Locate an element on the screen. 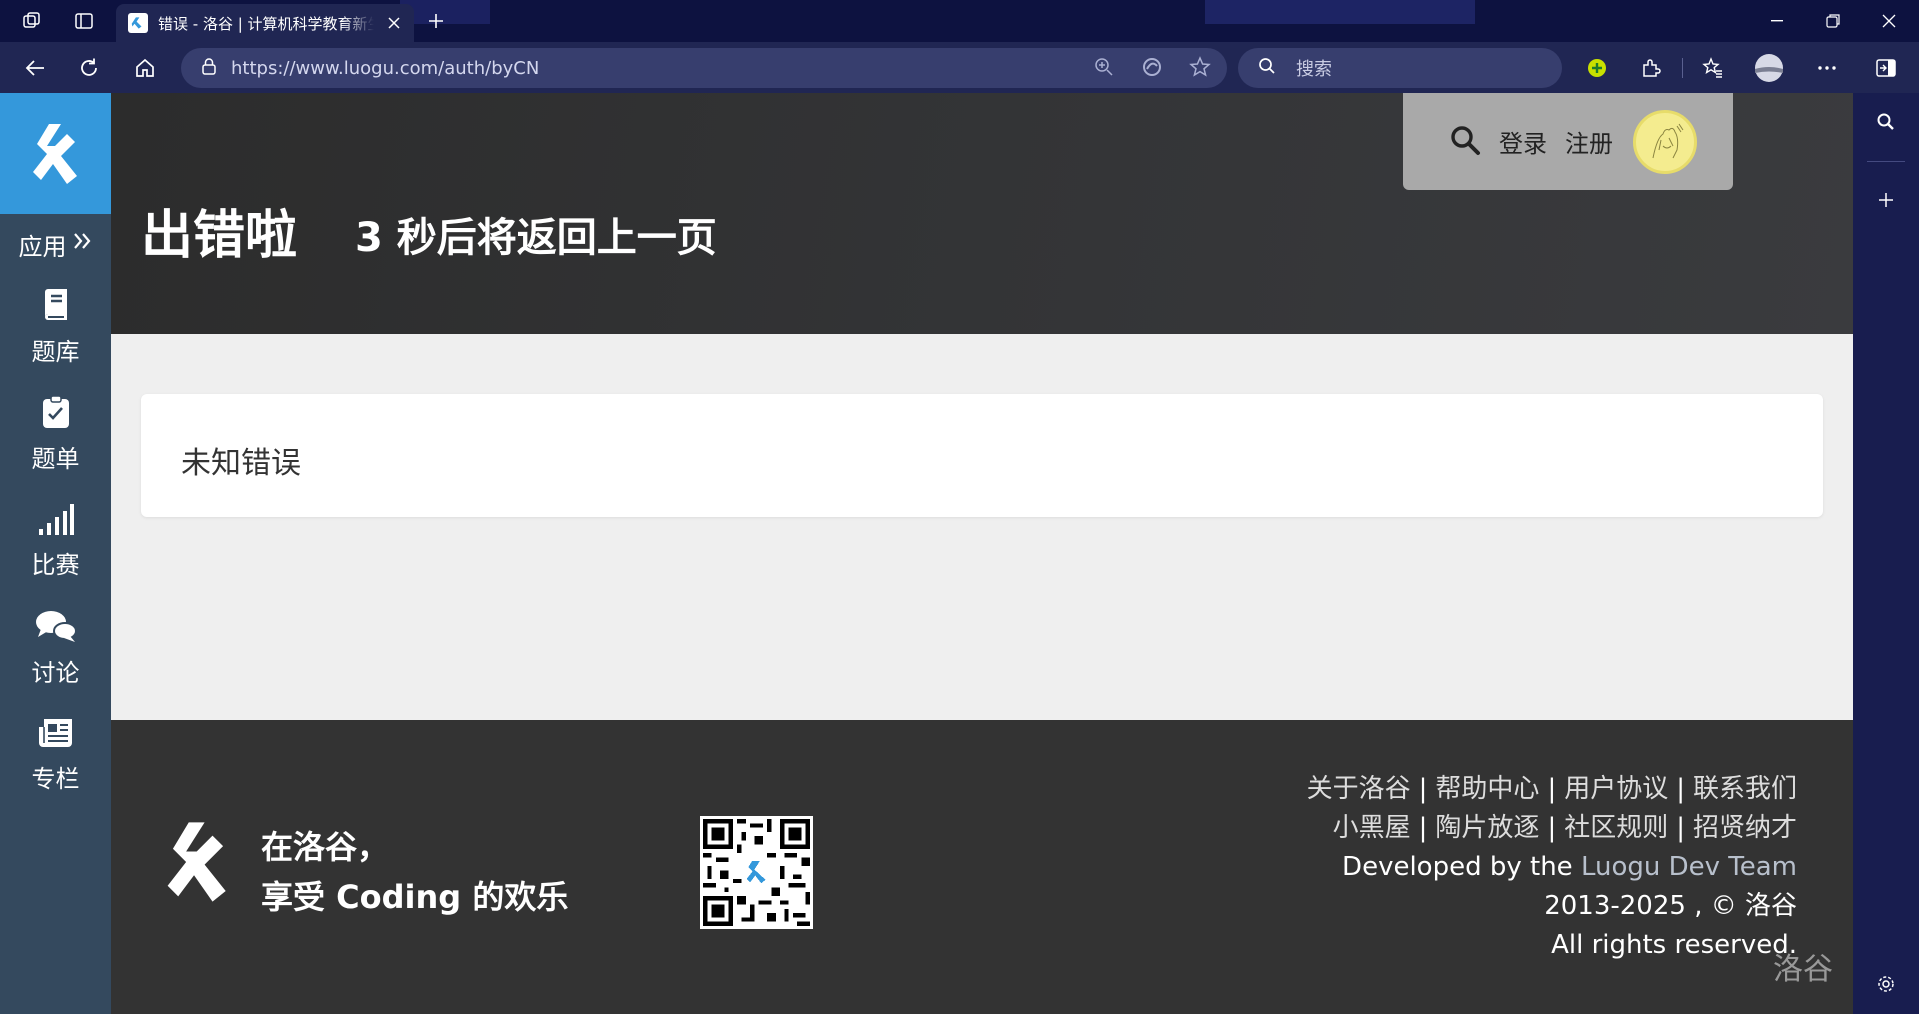 This screenshot has height=1014, width=1919. new-tab-icon is located at coordinates (436, 21).